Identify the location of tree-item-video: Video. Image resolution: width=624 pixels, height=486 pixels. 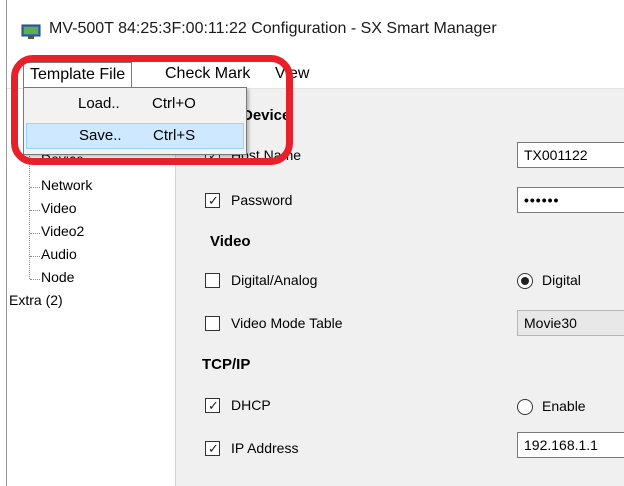
(59, 208).